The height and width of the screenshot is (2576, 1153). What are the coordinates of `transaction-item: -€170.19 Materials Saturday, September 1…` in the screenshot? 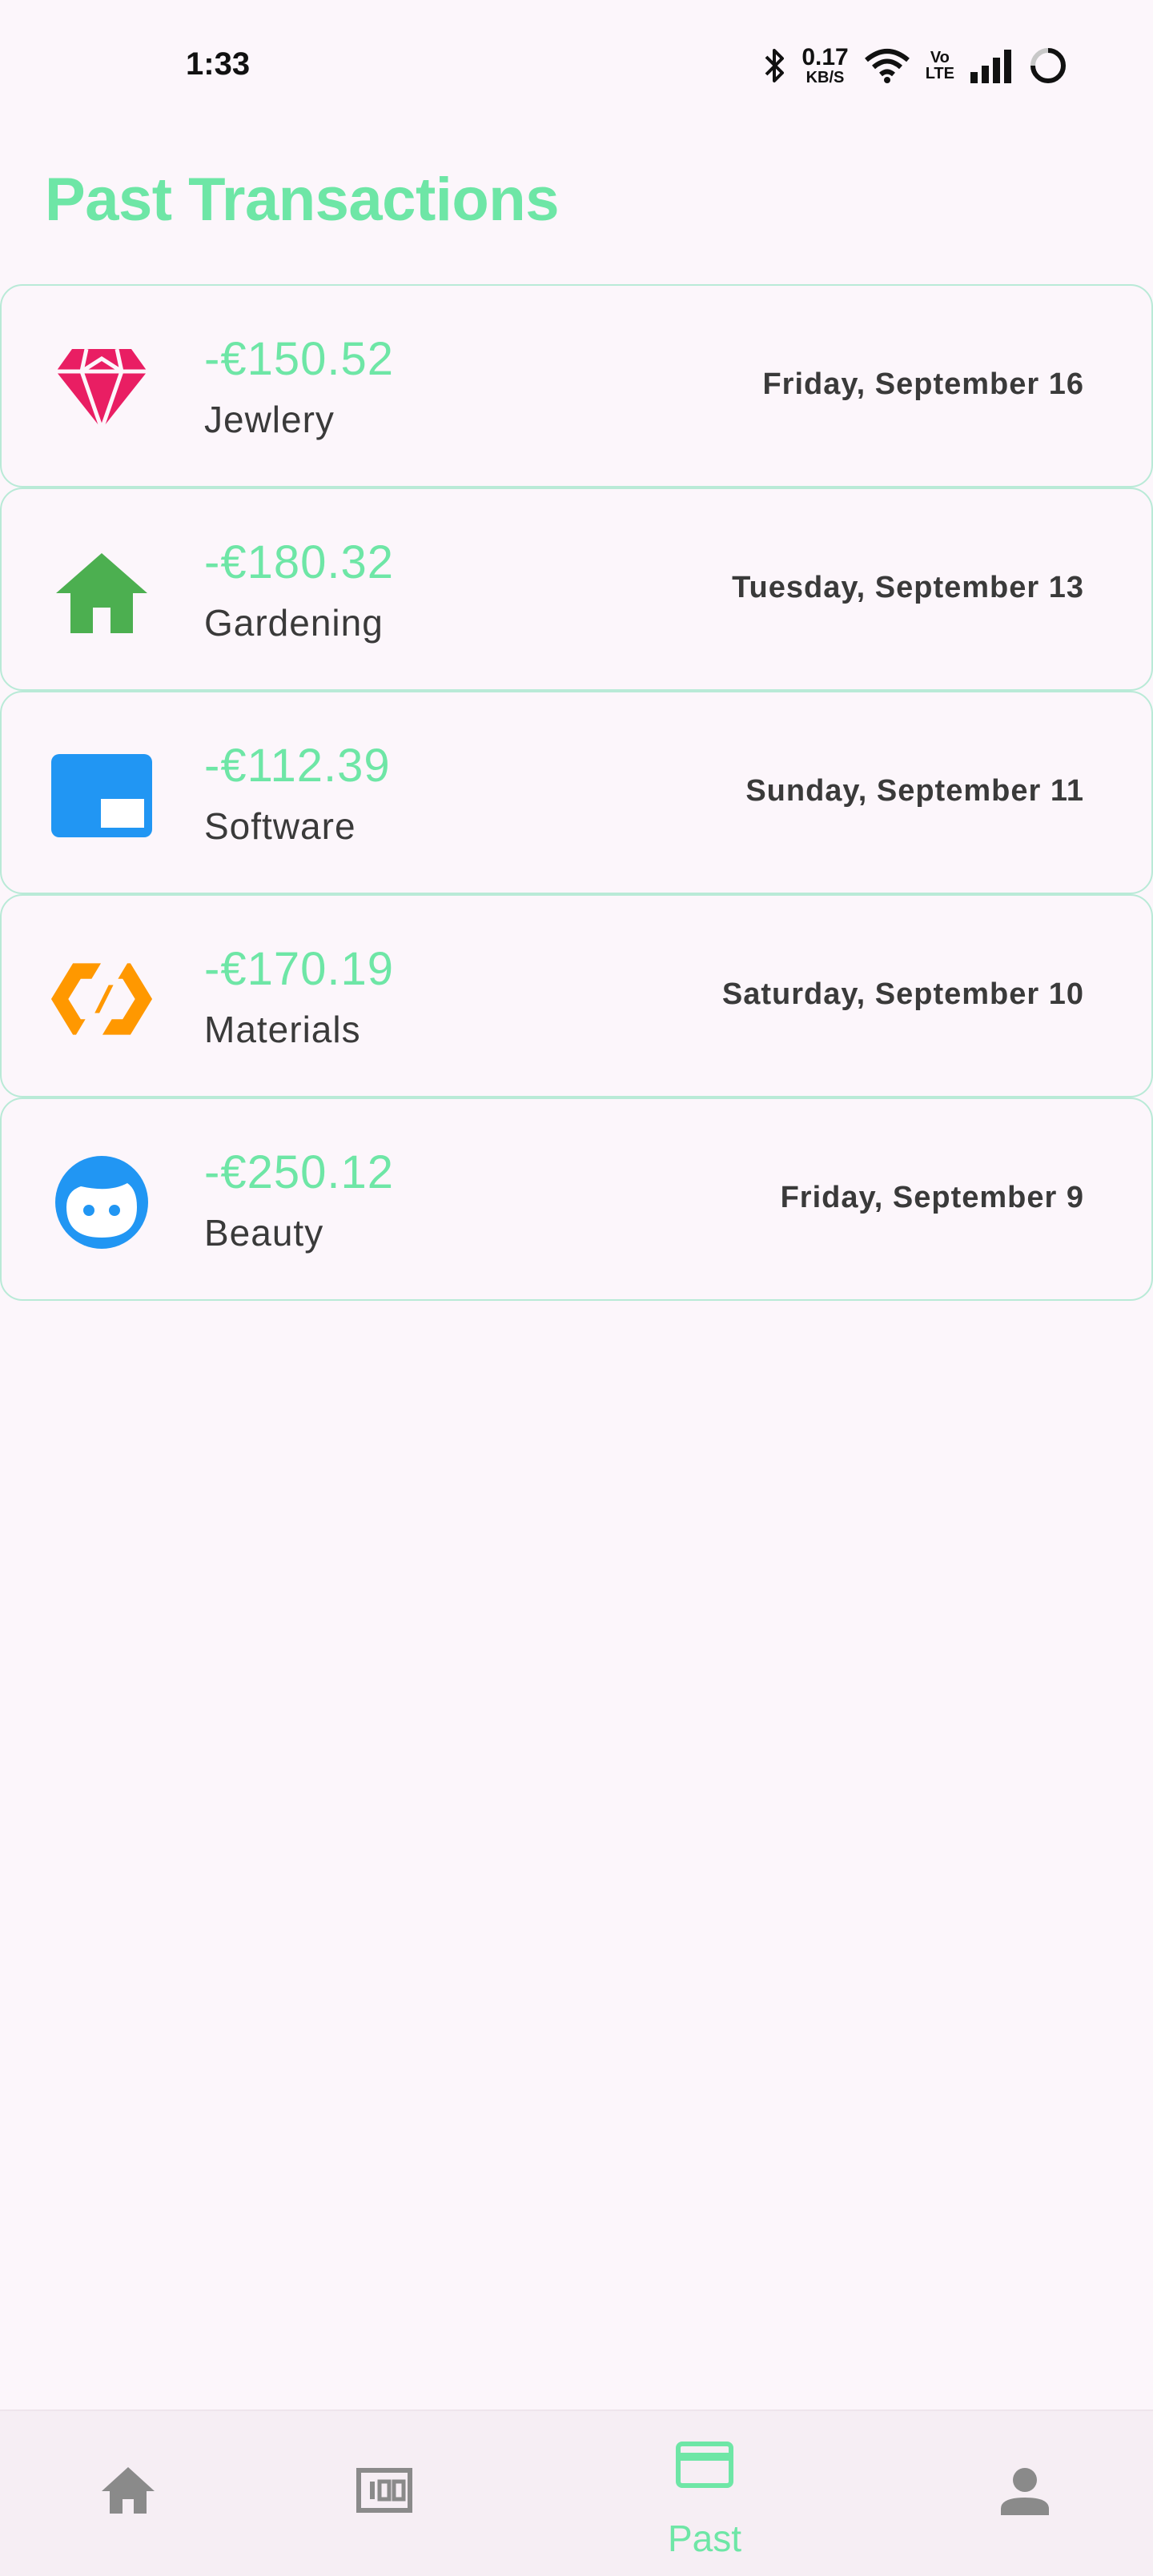 It's located at (576, 995).